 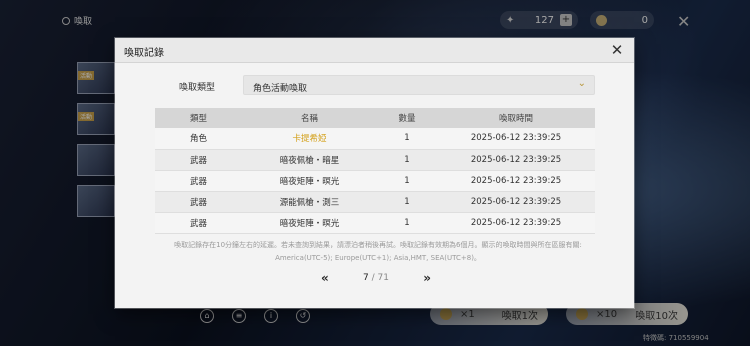 I want to click on cell-name: 暗夜佩槍・暗星, so click(x=309, y=160).